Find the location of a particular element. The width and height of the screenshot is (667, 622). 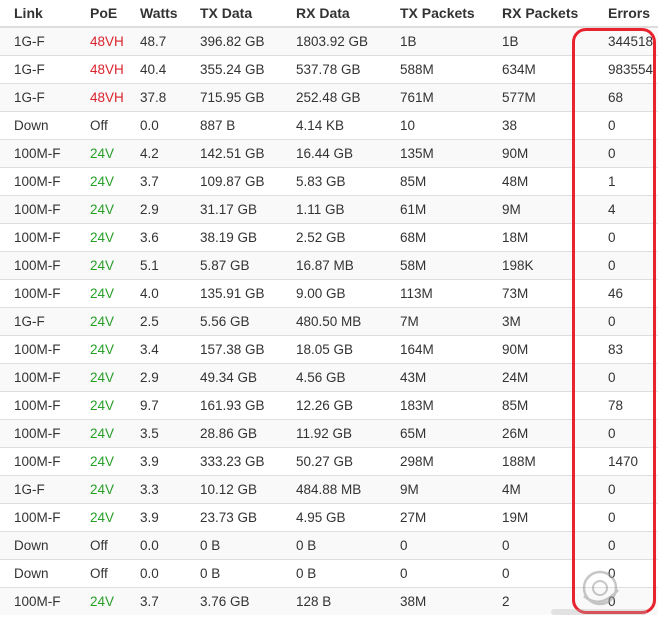

cell-tx-packets: 183M is located at coordinates (437, 405).